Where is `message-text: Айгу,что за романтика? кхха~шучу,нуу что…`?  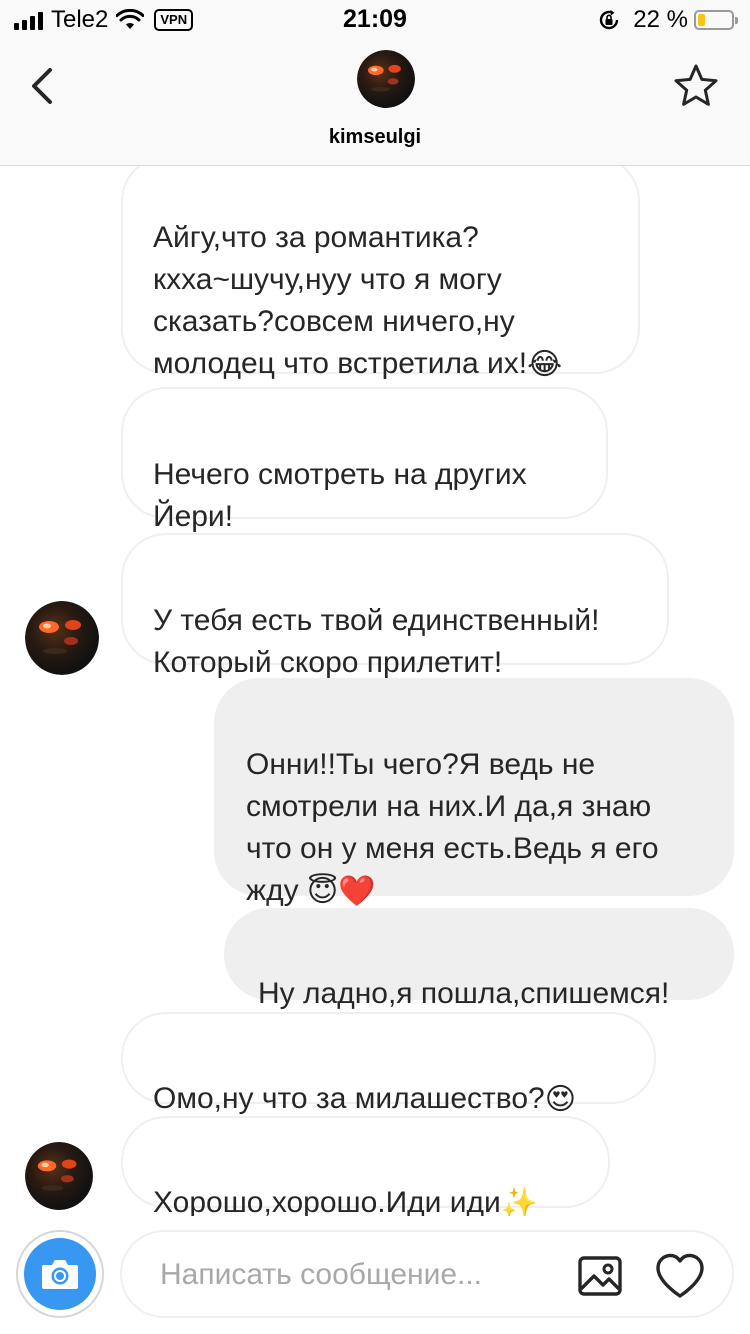
message-text: Айгу,что за романтика? кхха~шучу,нуу что… is located at coordinates (340, 300).